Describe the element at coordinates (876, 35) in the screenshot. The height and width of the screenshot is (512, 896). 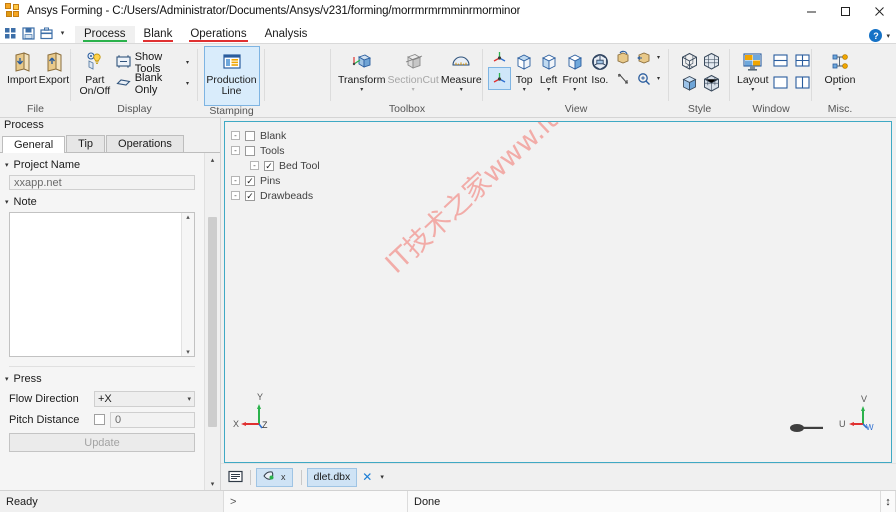
I see `help-icon: ?` at that location.